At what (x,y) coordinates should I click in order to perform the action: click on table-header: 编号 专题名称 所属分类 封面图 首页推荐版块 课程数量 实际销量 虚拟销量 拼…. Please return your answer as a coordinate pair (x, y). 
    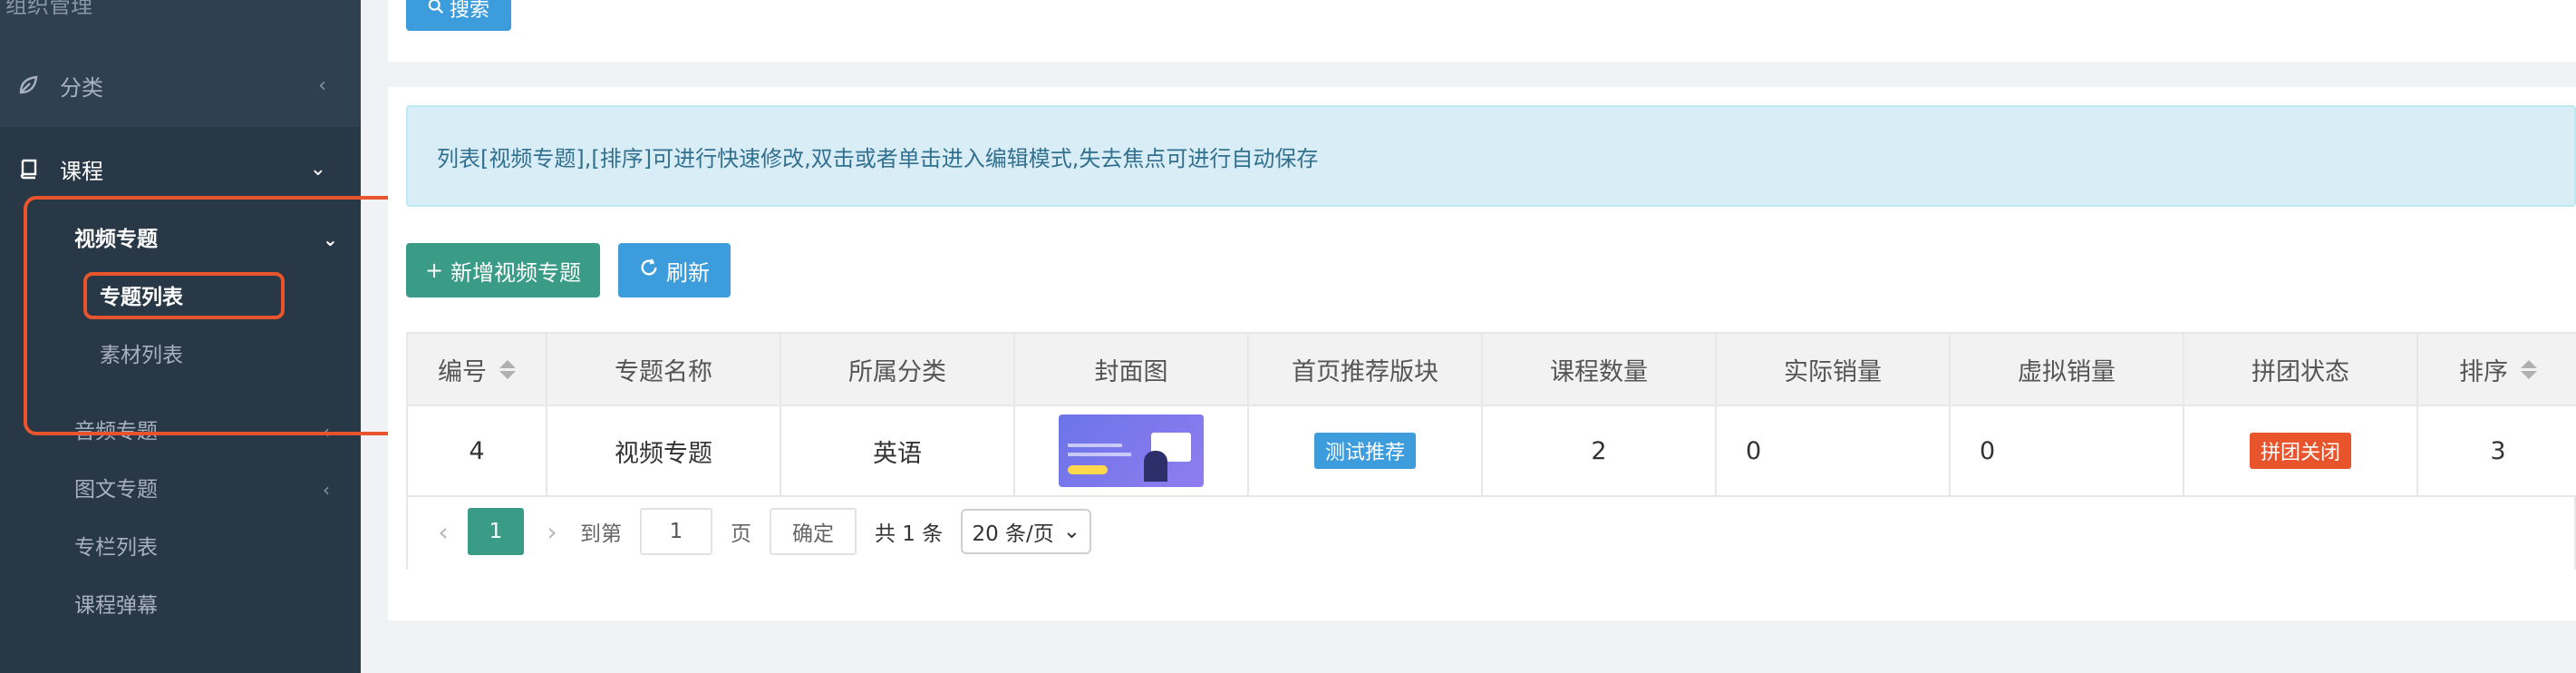
    Looking at the image, I should click on (1492, 370).